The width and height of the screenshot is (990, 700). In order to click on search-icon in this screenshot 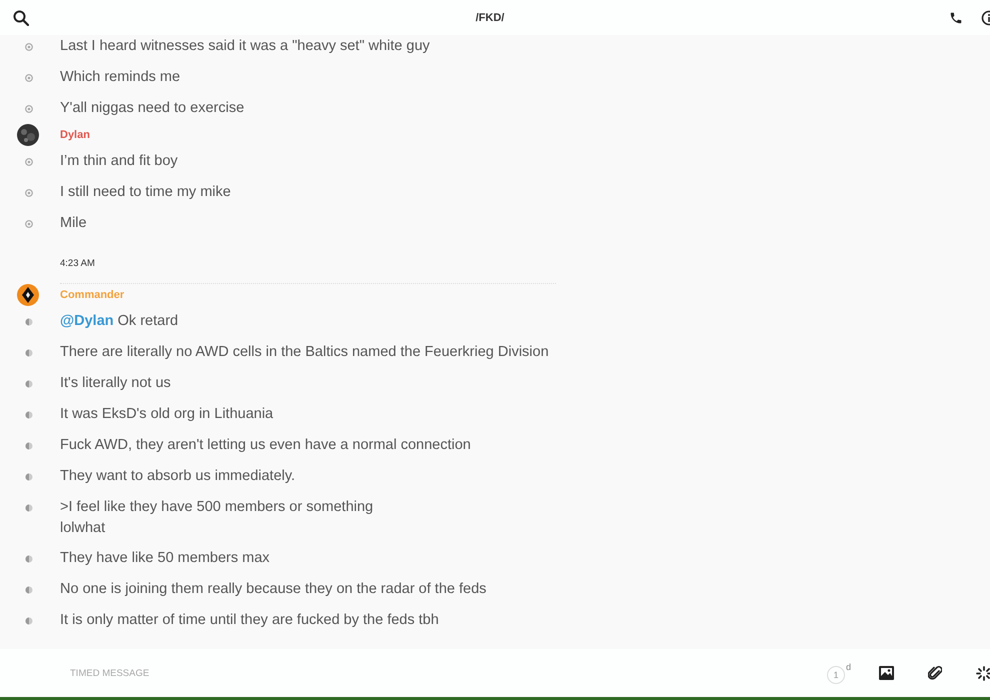, I will do `click(21, 18)`.